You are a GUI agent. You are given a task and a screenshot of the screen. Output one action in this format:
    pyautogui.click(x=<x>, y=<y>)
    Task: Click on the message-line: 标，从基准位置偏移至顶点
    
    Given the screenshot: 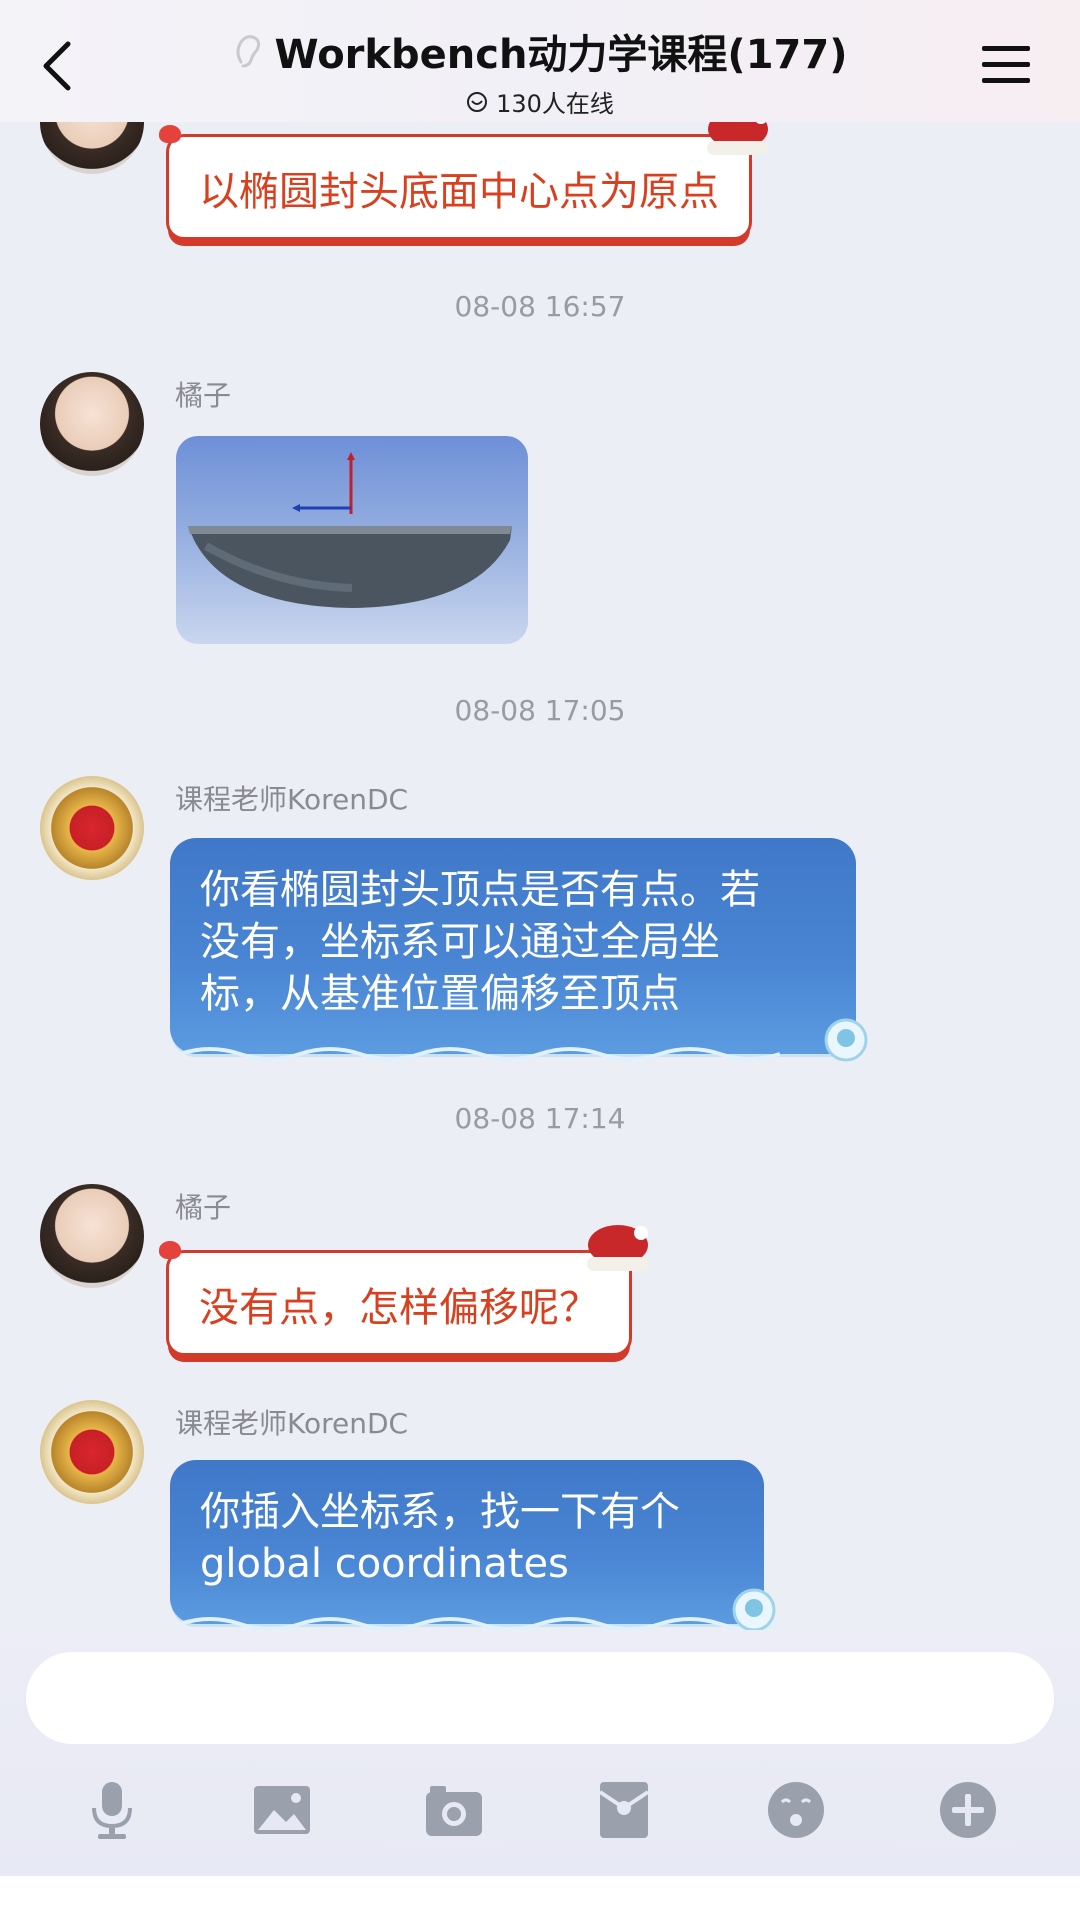 What is the action you would take?
    pyautogui.click(x=440, y=994)
    